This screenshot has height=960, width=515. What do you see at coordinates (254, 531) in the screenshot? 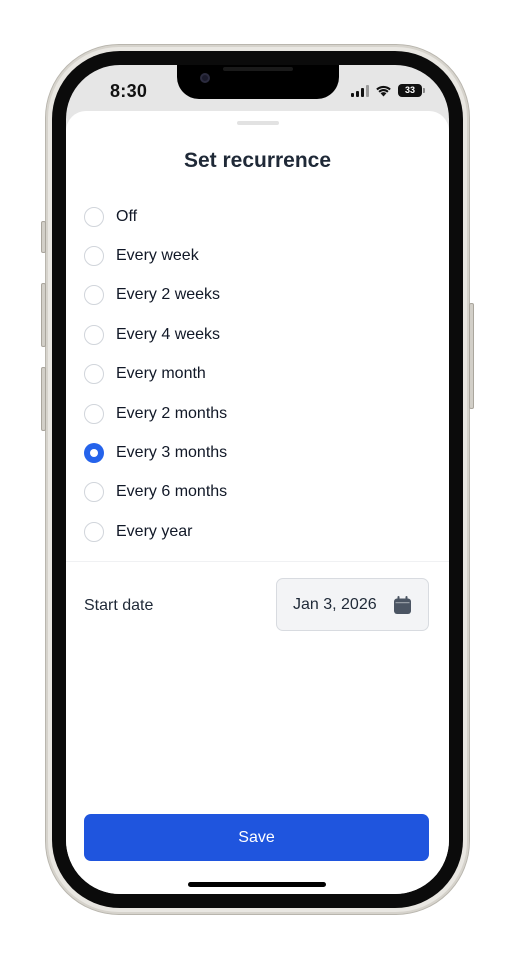
I see `option-every-year: Every year` at bounding box center [254, 531].